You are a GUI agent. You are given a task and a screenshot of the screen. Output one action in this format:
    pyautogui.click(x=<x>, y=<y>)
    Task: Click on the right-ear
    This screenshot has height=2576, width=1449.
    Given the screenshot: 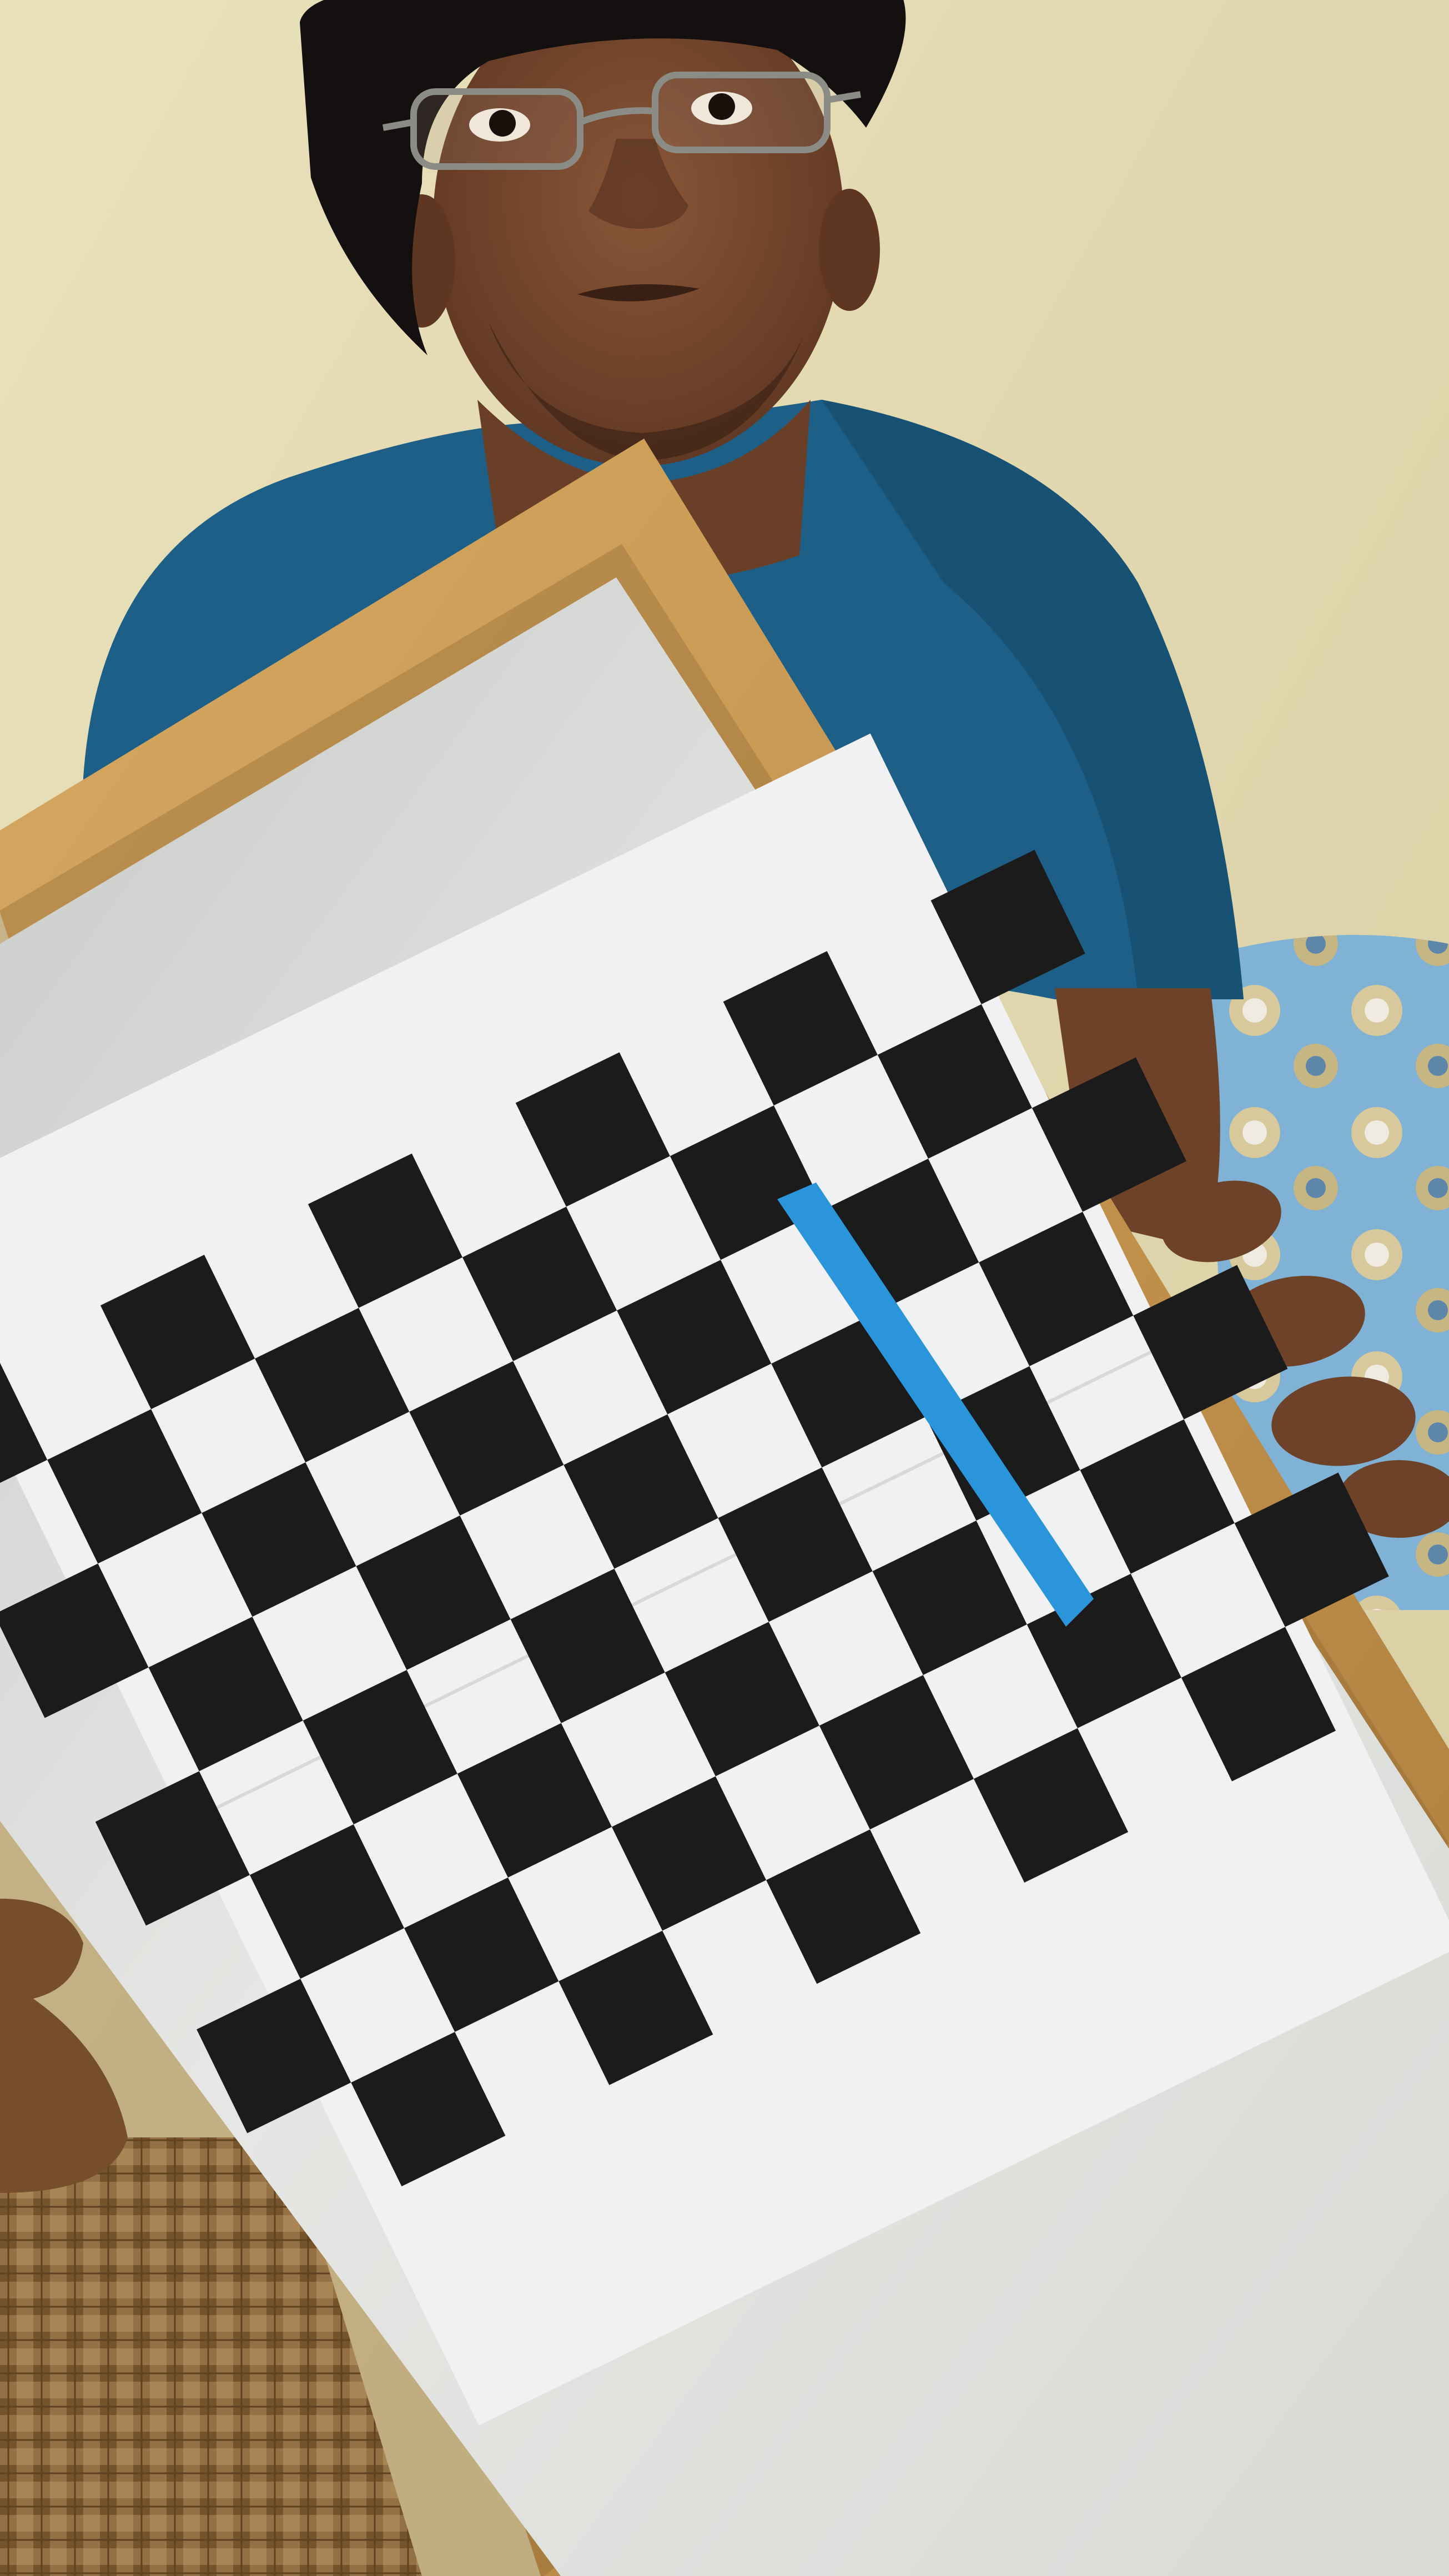 What is the action you would take?
    pyautogui.click(x=850, y=250)
    